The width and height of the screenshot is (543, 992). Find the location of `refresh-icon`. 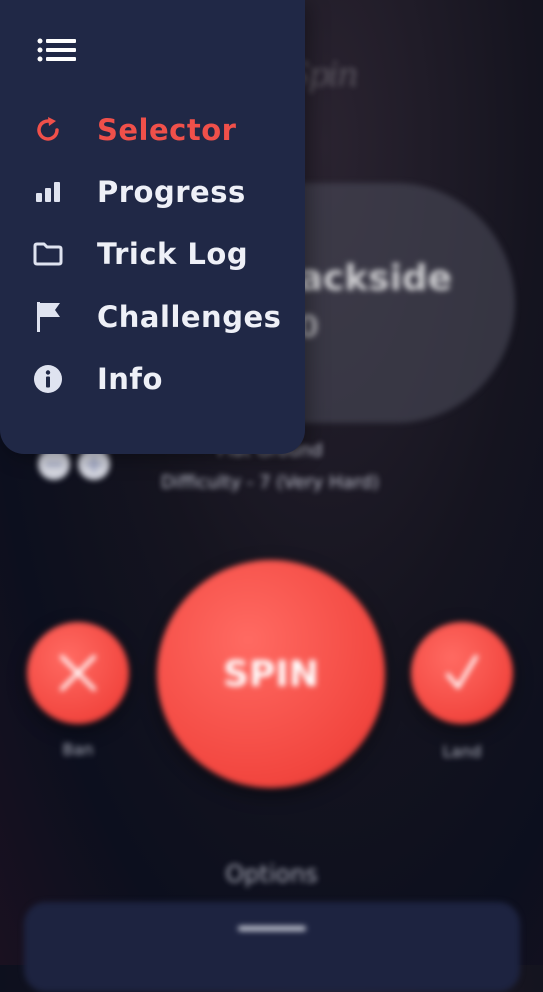

refresh-icon is located at coordinates (48, 130).